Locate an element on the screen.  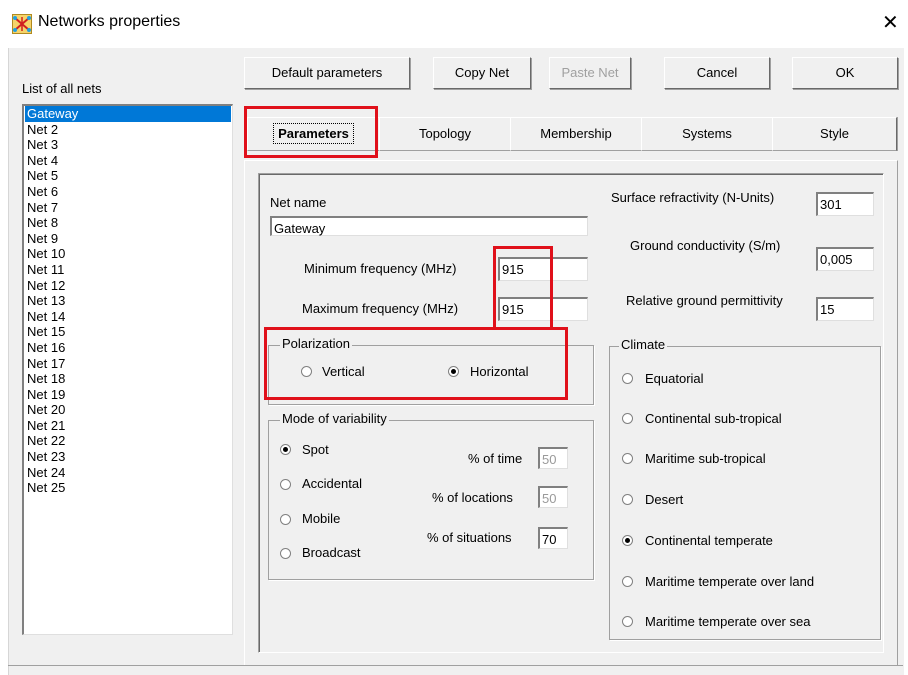
list-item: Net 23 is located at coordinates (128, 457).